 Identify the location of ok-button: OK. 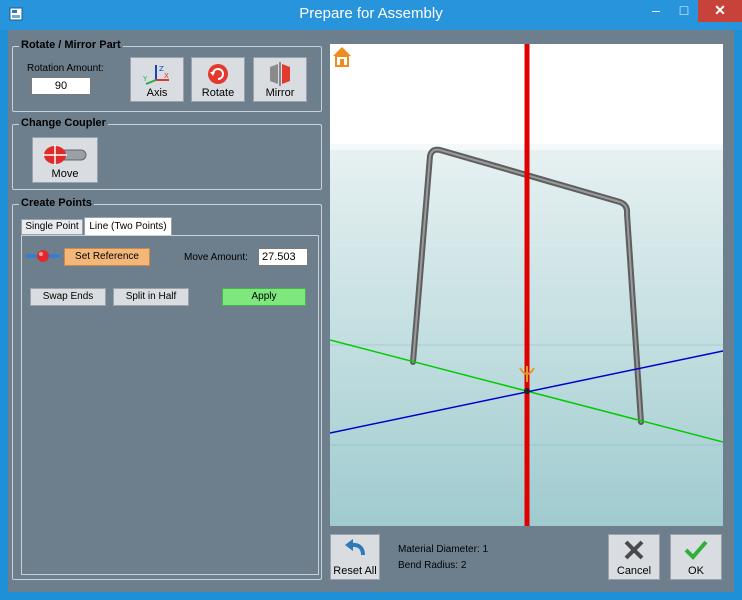
(696, 557).